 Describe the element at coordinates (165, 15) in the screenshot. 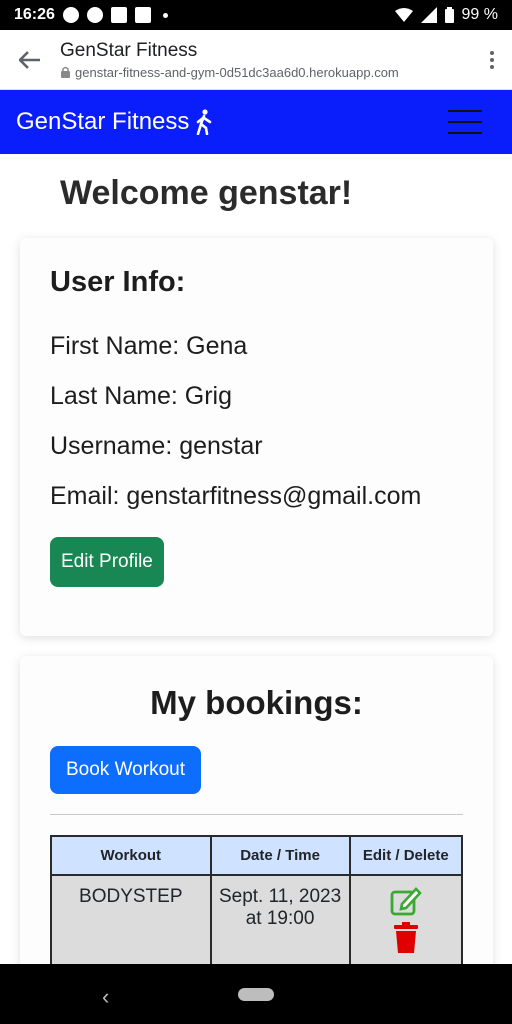

I see `more-notifications-icon` at that location.